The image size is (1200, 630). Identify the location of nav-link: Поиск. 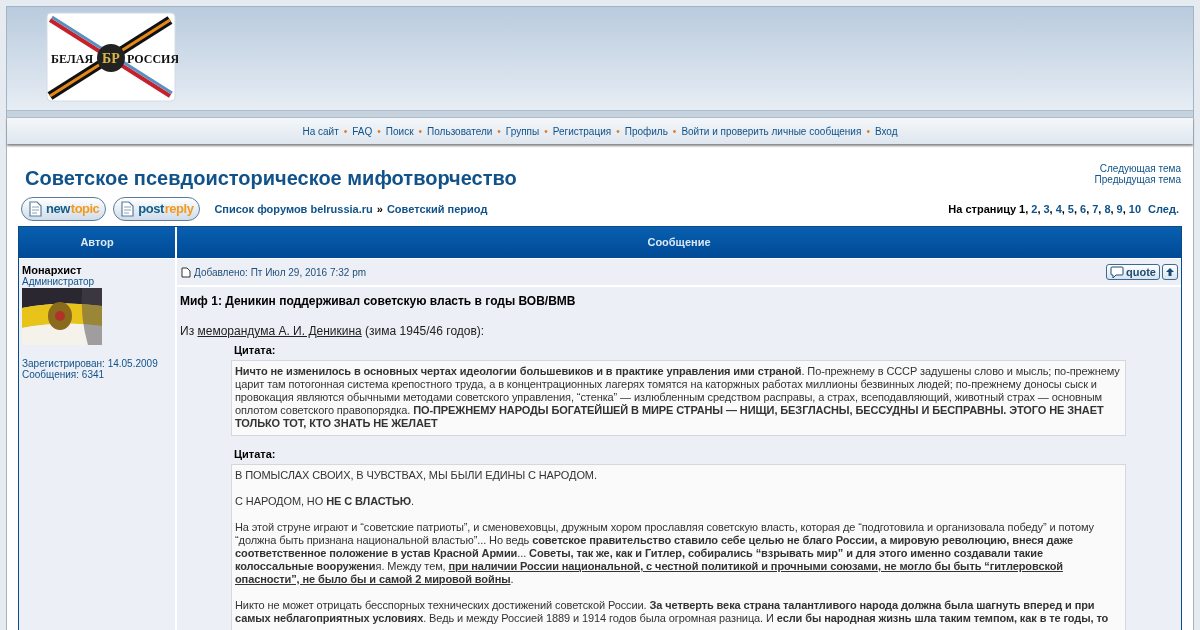
(399, 131).